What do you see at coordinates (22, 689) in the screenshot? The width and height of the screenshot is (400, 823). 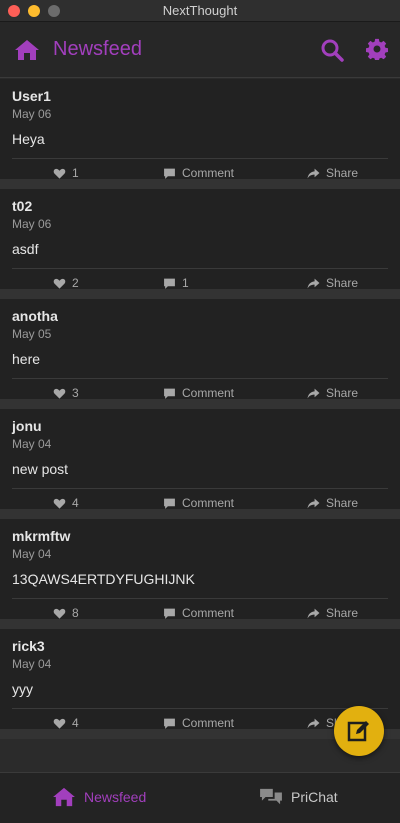 I see `post-content: yyy` at bounding box center [22, 689].